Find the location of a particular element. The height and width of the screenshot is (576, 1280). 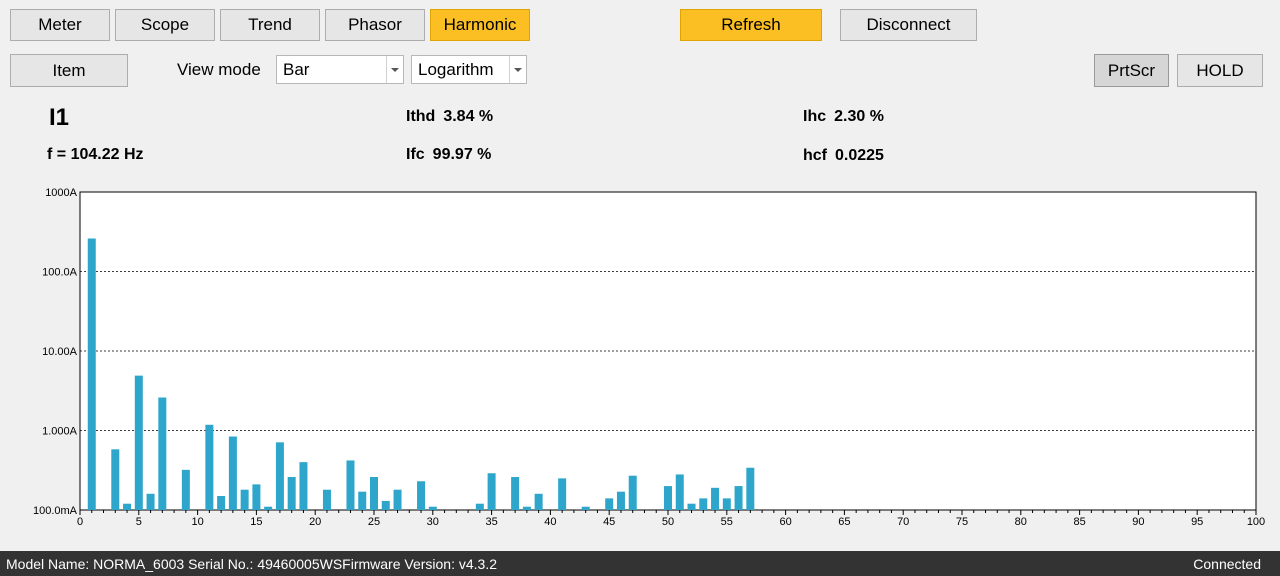

disconnect-button: Disconnect is located at coordinates (908, 25).